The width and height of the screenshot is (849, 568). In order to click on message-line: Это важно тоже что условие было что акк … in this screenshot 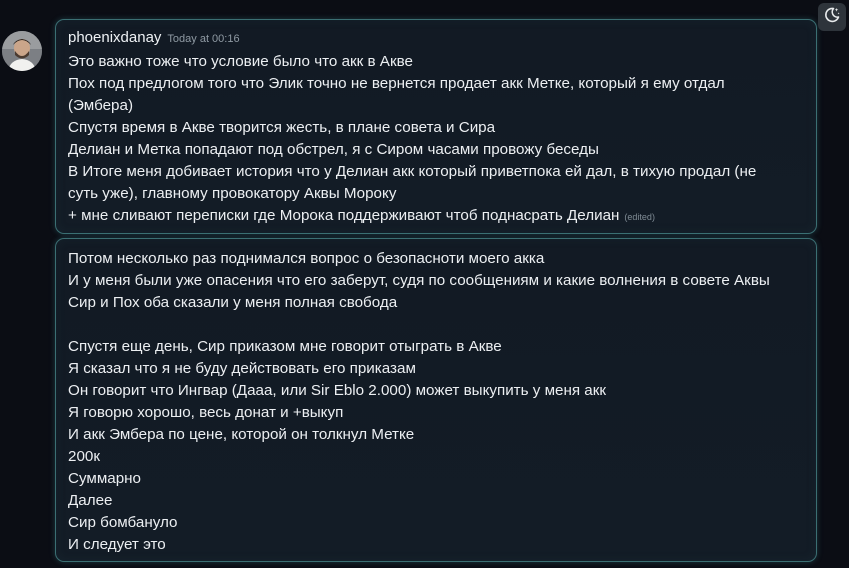, I will do `click(240, 61)`.